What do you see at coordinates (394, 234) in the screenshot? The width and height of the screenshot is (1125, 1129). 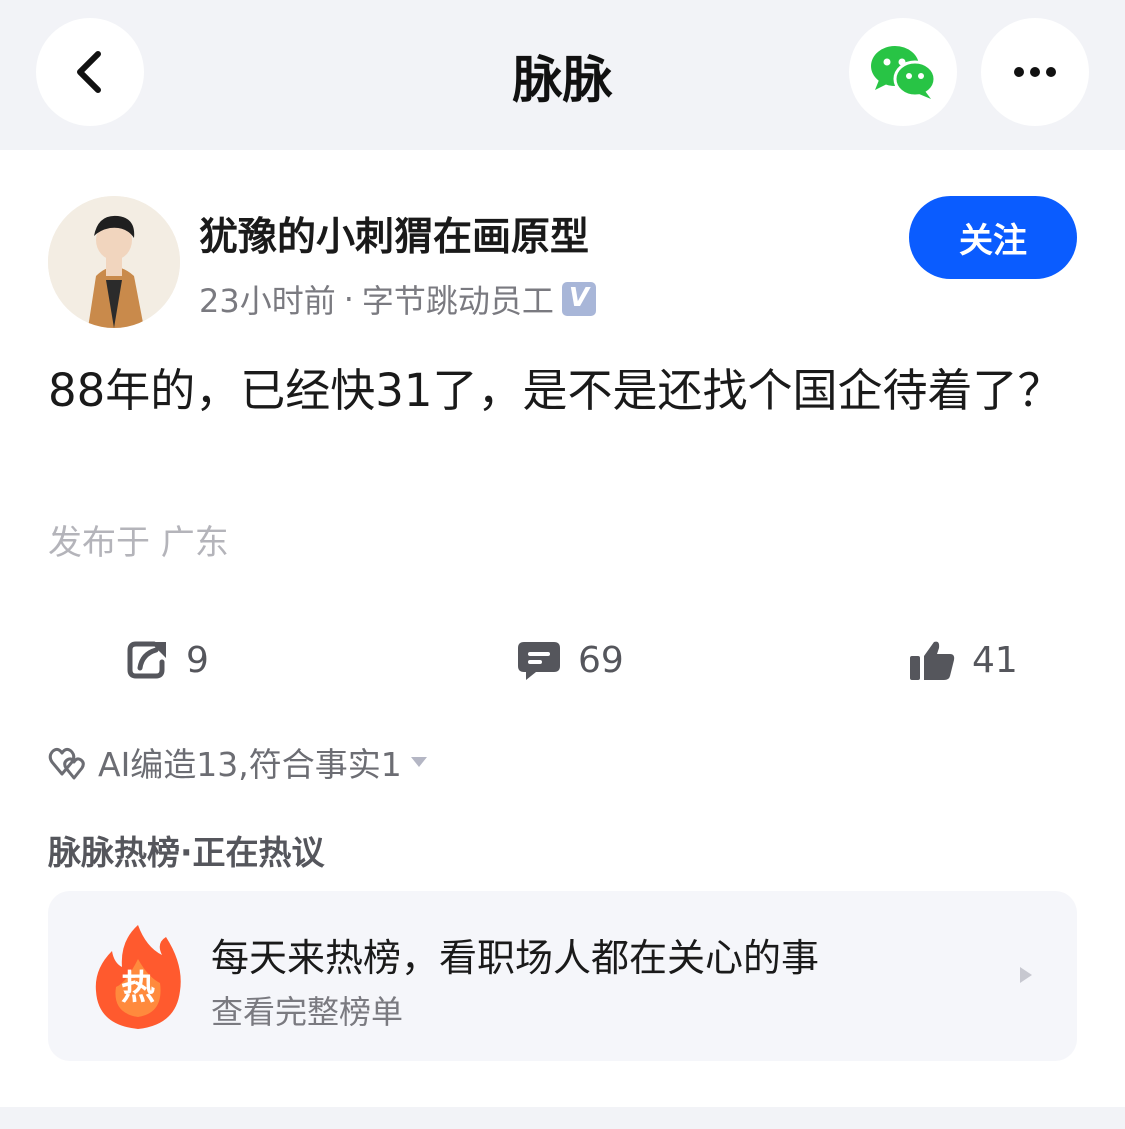 I see `author-name: 犹豫的小刺猬在画原型` at bounding box center [394, 234].